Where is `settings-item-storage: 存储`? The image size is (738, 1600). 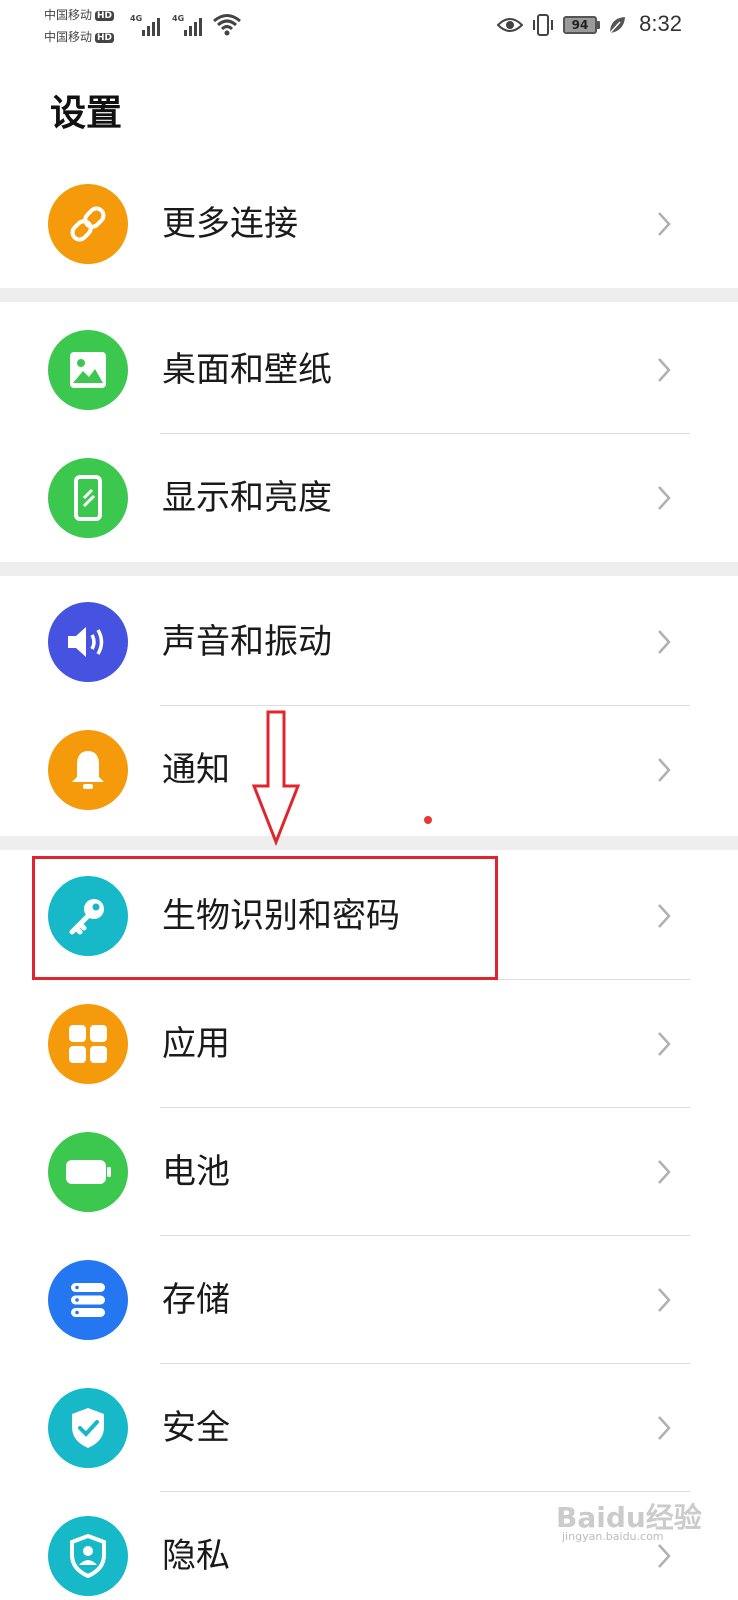
settings-item-storage: 存储 is located at coordinates (369, 1300).